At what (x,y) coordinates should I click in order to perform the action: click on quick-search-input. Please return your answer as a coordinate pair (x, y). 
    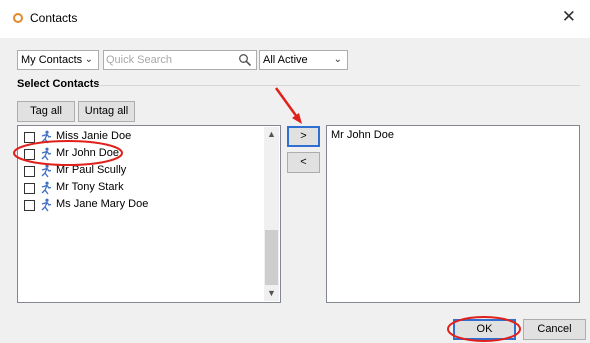
    Looking at the image, I should click on (166, 60).